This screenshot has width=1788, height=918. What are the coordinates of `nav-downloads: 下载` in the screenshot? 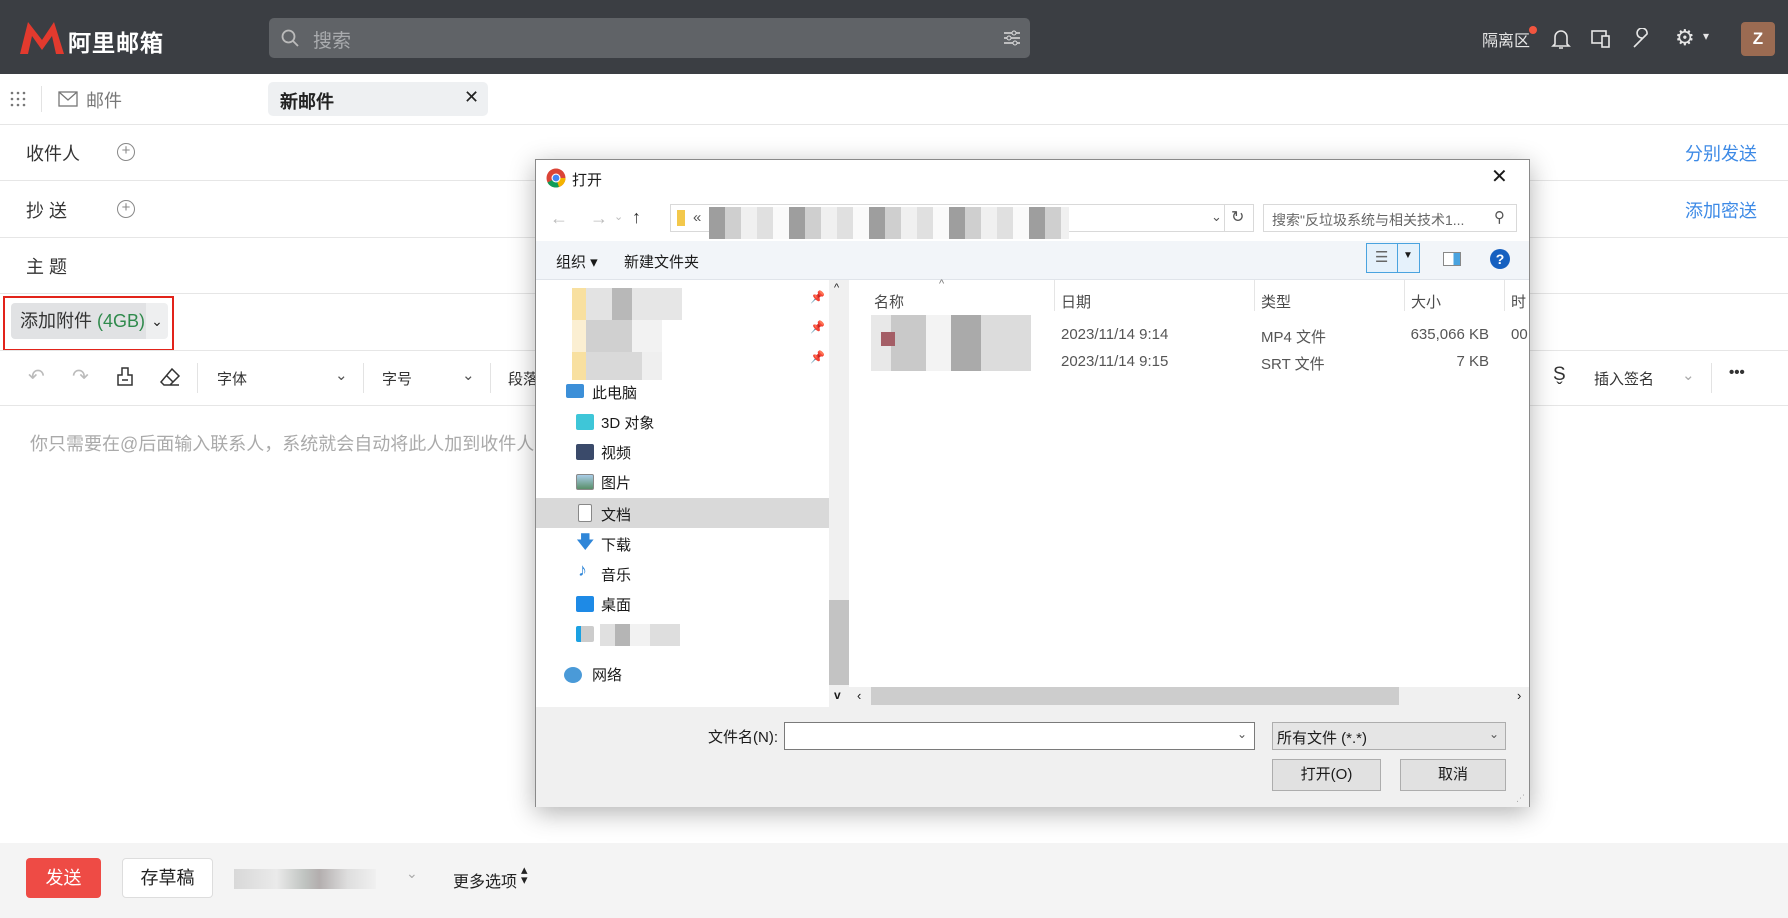 It's located at (616, 544).